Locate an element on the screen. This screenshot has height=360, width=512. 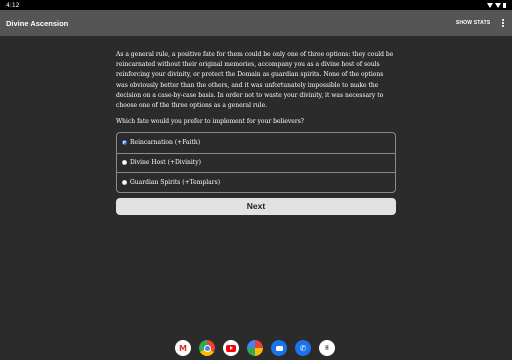
status-icons is located at coordinates (496, 5).